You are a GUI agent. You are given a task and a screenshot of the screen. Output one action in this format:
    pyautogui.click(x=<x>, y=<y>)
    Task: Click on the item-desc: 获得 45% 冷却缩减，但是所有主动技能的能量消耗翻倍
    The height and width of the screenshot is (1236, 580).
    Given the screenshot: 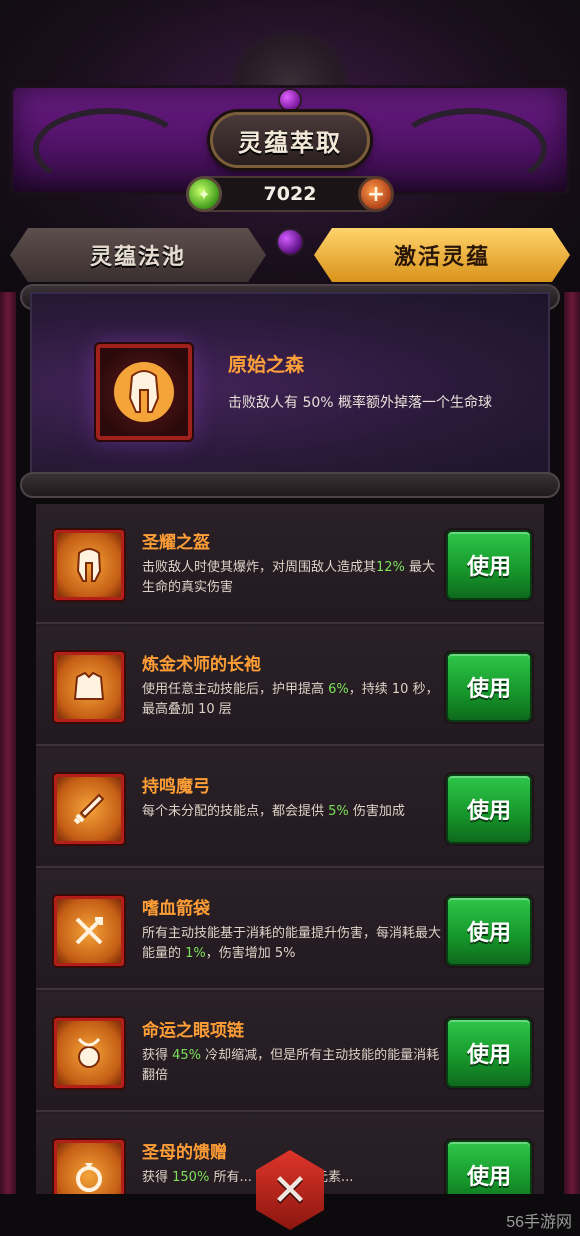 What is the action you would take?
    pyautogui.click(x=291, y=1065)
    